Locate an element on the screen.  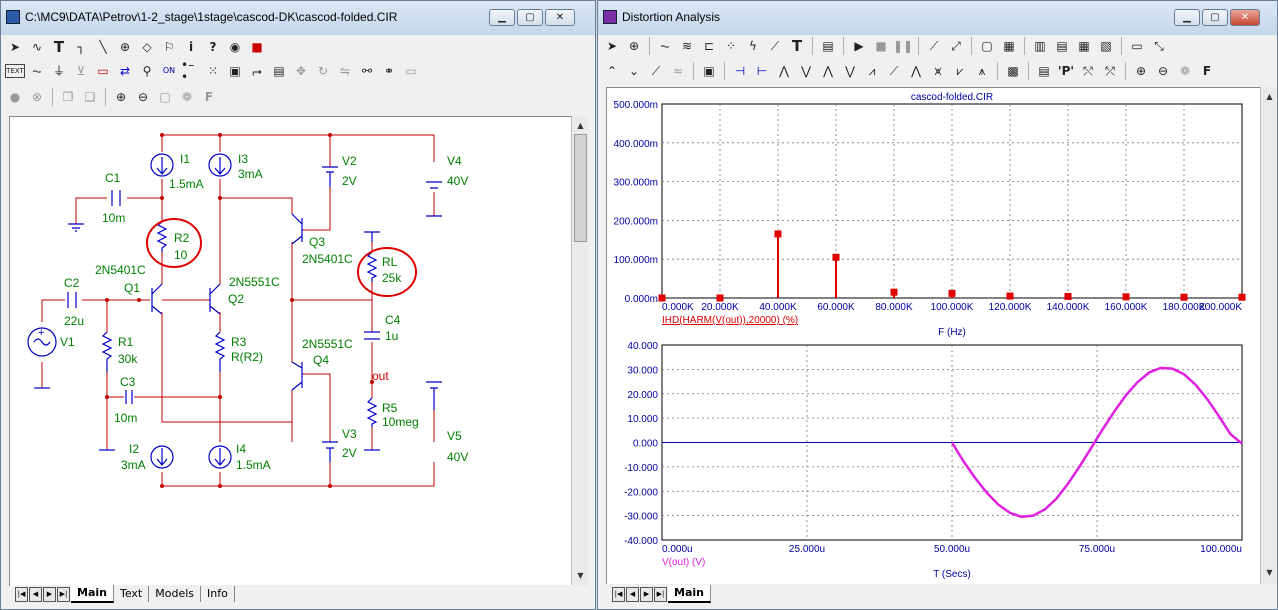
probe-icon: ◉ is located at coordinates (235, 47).